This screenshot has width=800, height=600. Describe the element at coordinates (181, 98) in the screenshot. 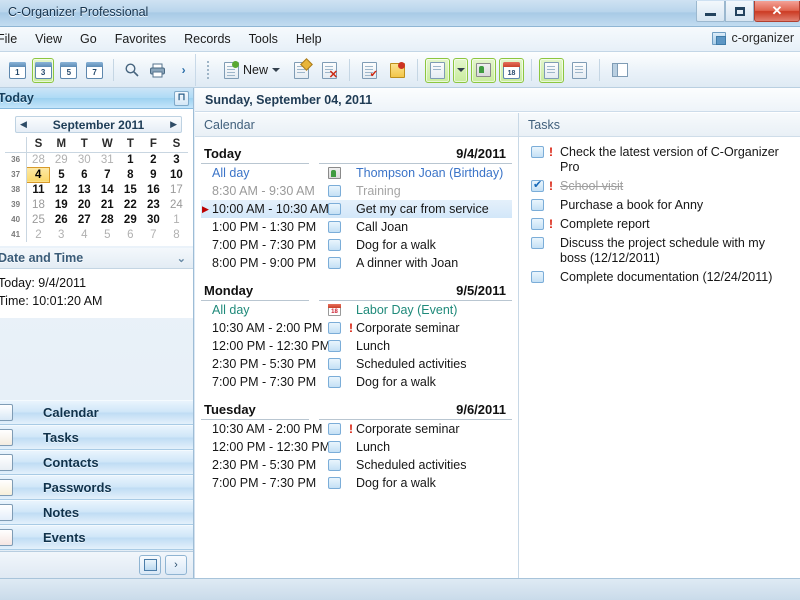

I see `pin-icon: ⊓` at that location.